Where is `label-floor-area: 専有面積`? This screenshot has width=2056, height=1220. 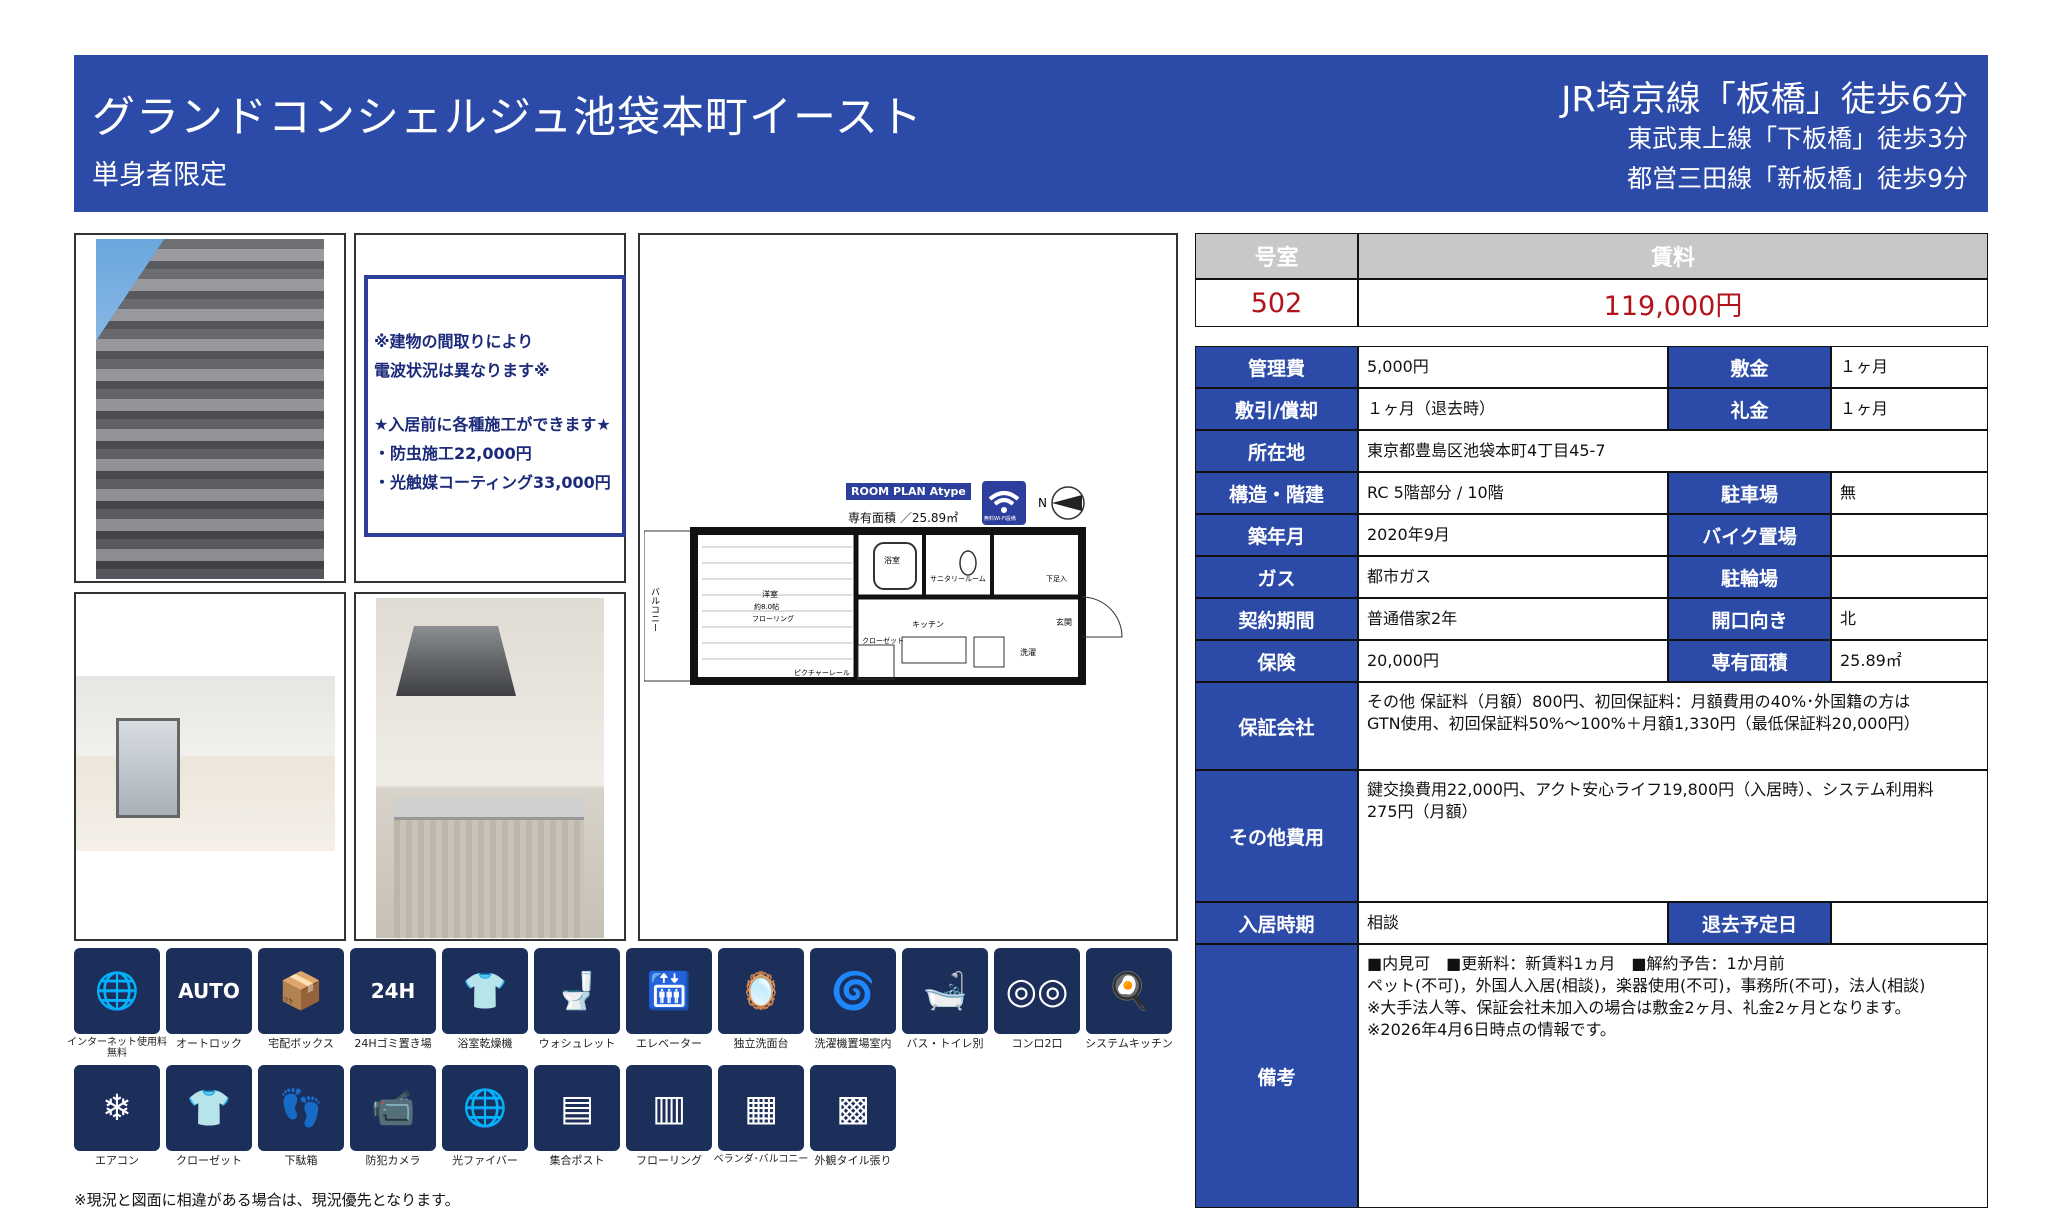 label-floor-area: 専有面積 is located at coordinates (1749, 661).